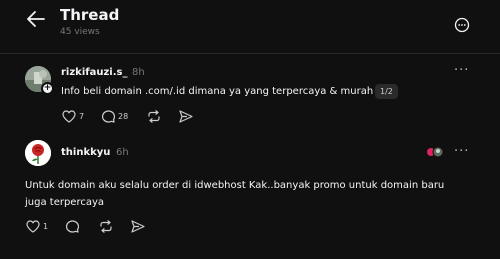  Describe the element at coordinates (80, 32) in the screenshot. I see `view-count: 45 views` at that location.